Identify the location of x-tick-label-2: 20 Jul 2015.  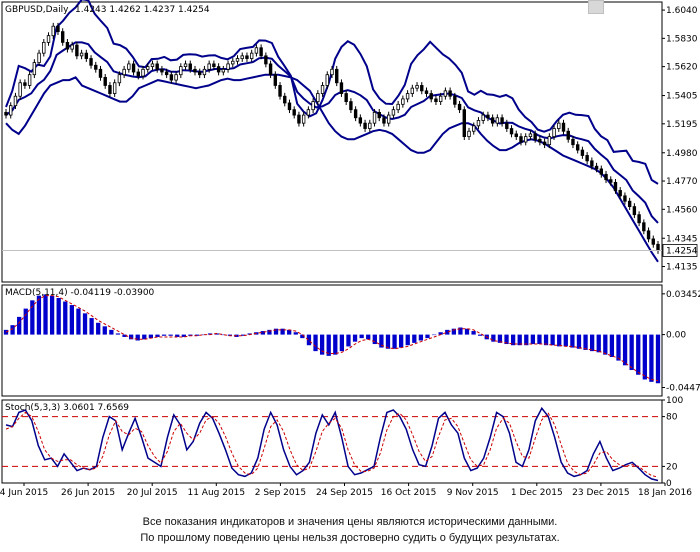
(152, 493).